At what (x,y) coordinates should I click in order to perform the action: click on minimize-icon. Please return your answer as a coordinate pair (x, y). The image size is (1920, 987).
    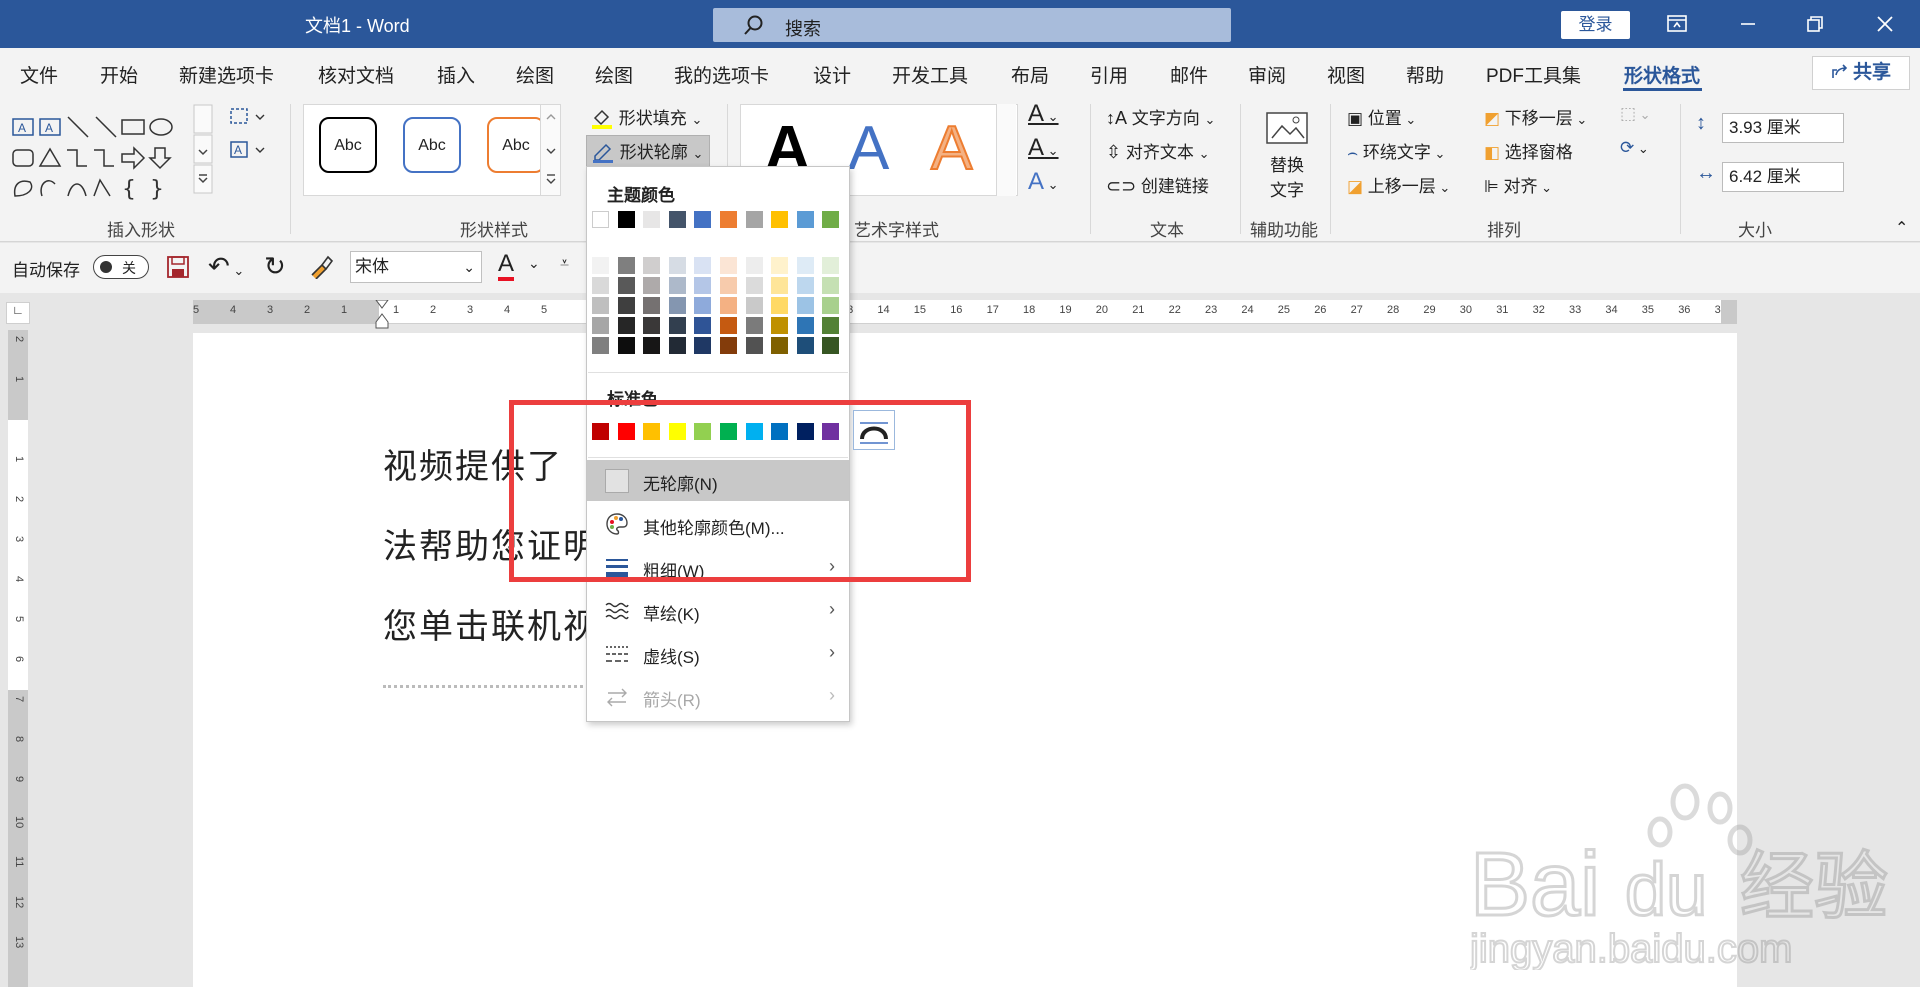
    Looking at the image, I should click on (1748, 24).